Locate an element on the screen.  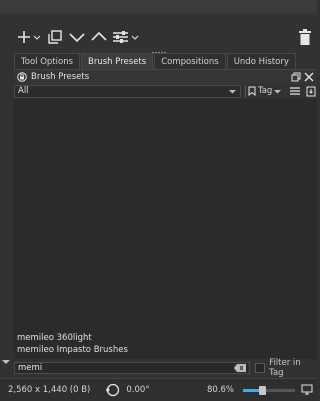
tab-compositions: Compositions is located at coordinates (190, 61).